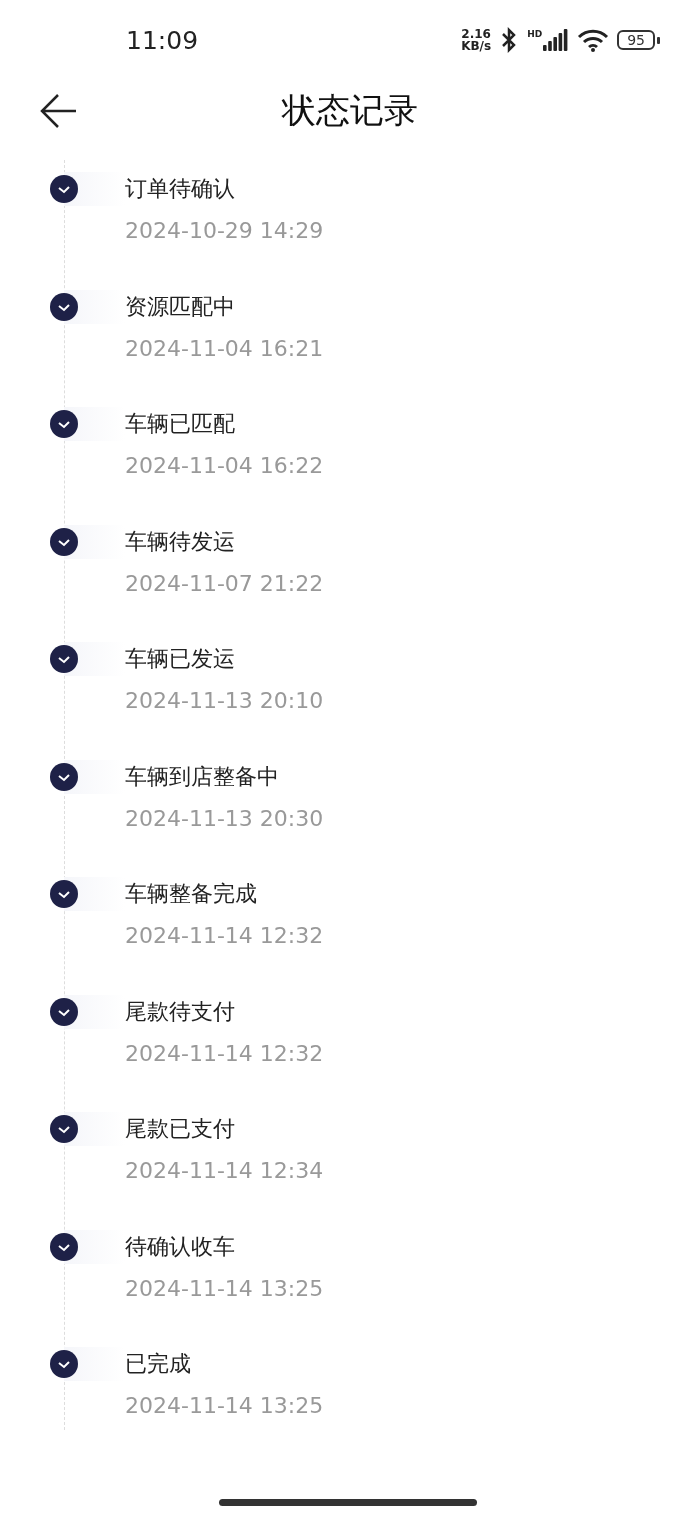  Describe the element at coordinates (180, 1011) in the screenshot. I see `status-title: 尾款待支付` at that location.